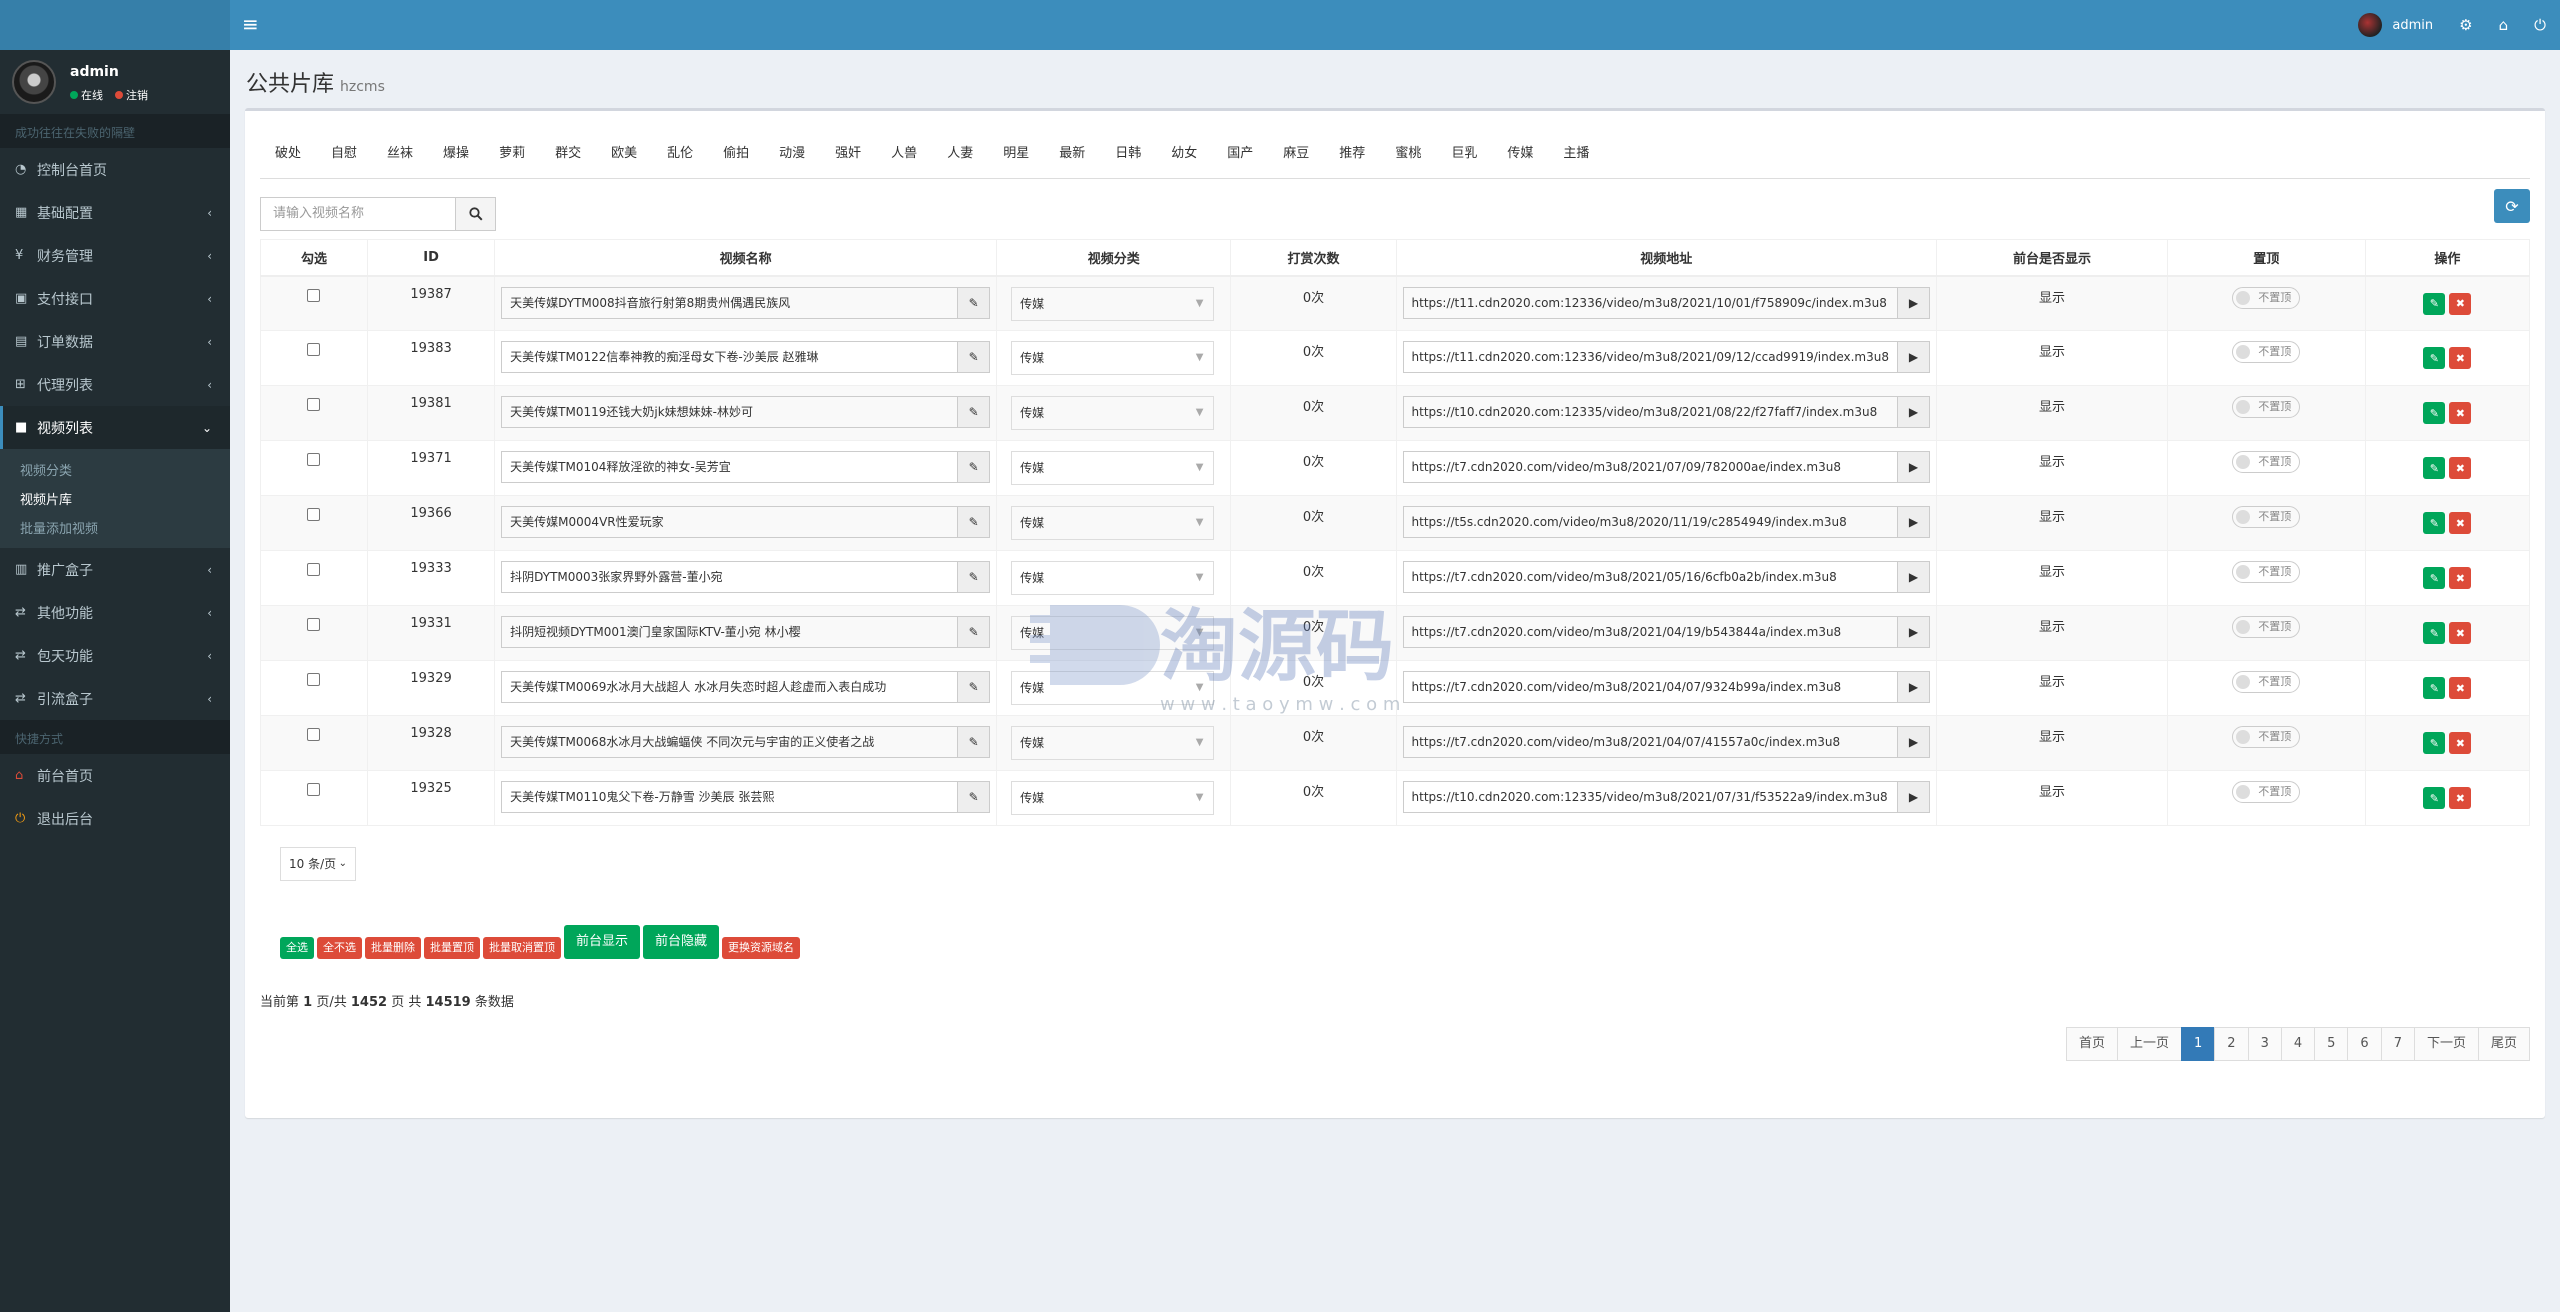 This screenshot has width=2560, height=1312. I want to click on page-link-2: 1, so click(2198, 1044).